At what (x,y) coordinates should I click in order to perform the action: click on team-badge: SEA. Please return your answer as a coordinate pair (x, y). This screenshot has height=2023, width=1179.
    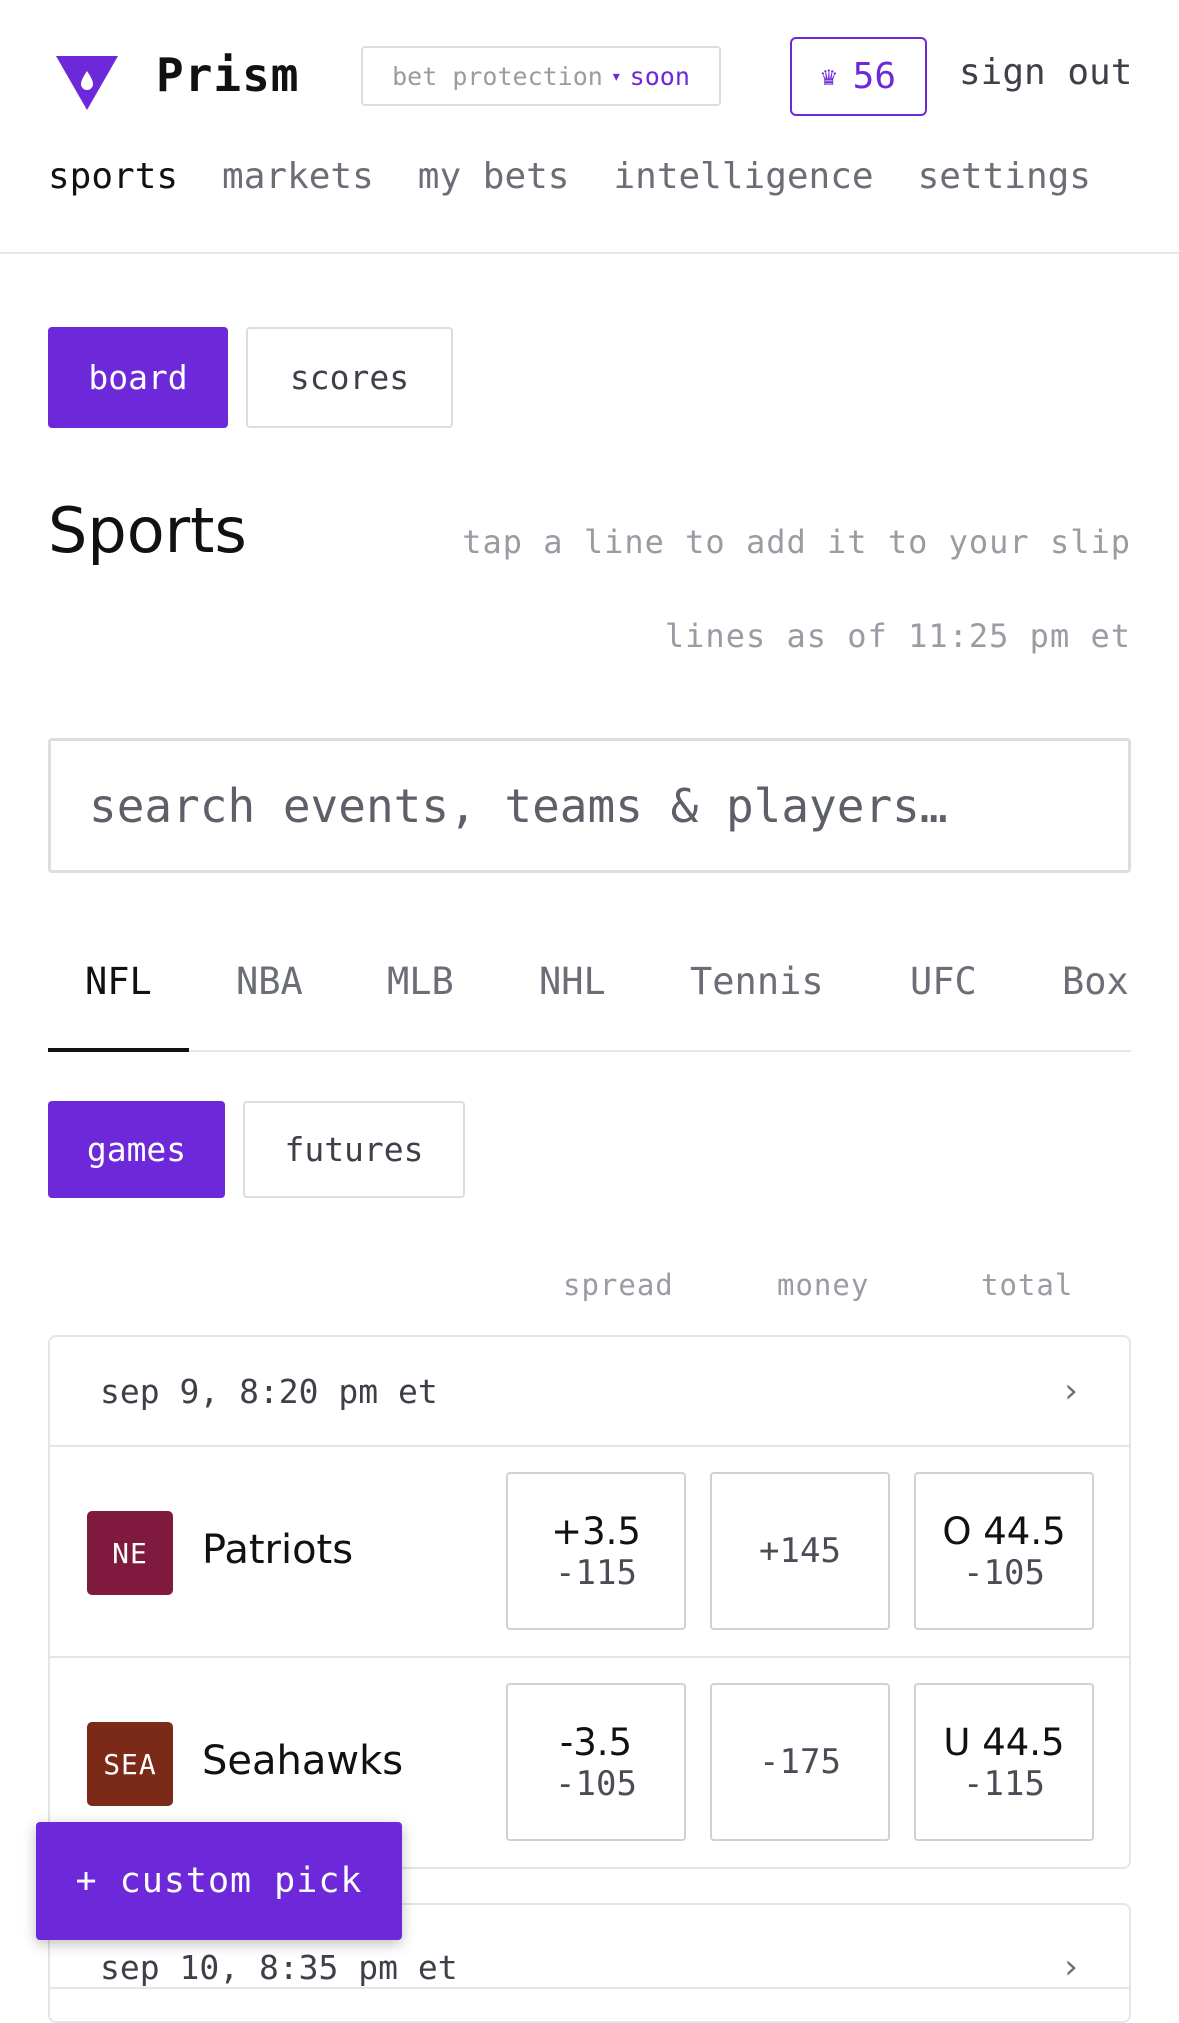
    Looking at the image, I should click on (130, 1764).